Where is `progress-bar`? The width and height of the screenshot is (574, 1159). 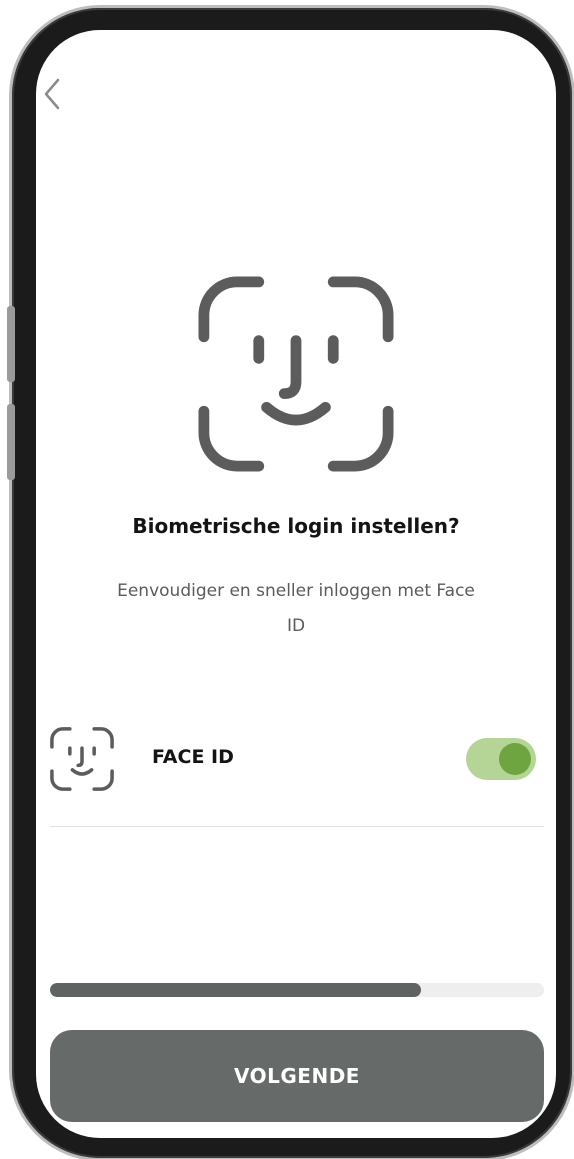 progress-bar is located at coordinates (297, 990).